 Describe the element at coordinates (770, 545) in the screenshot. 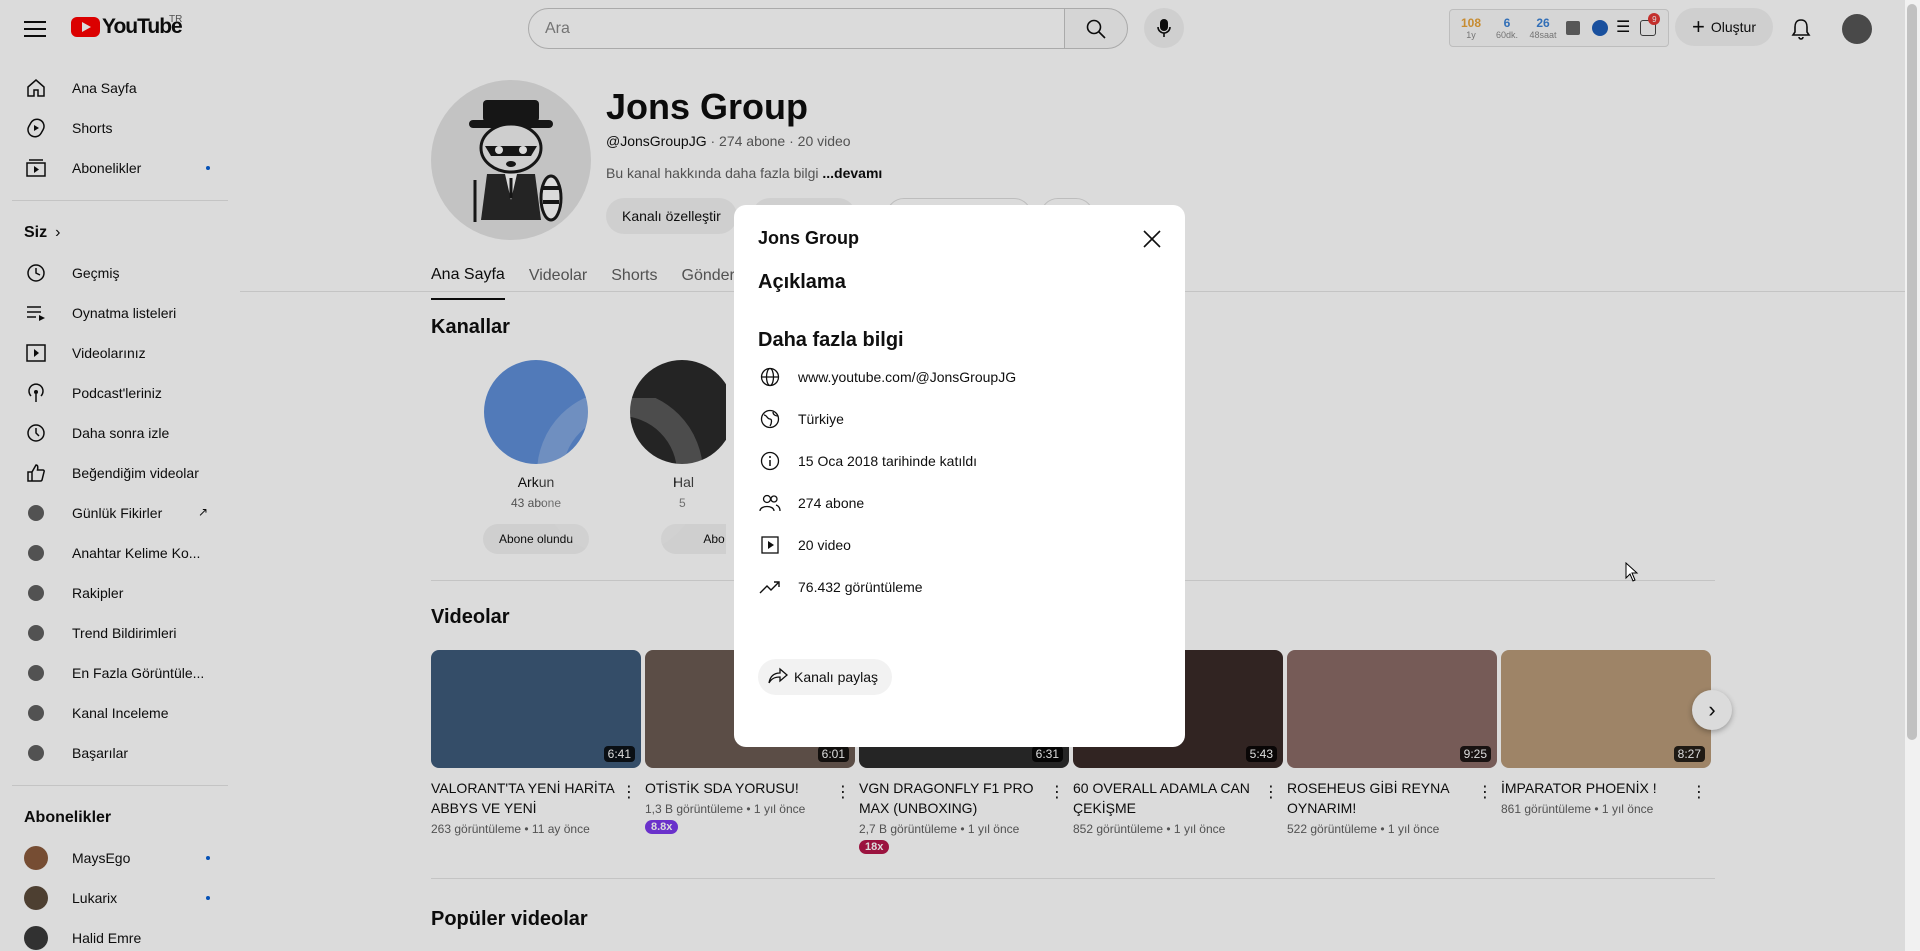

I see `video-icon` at that location.